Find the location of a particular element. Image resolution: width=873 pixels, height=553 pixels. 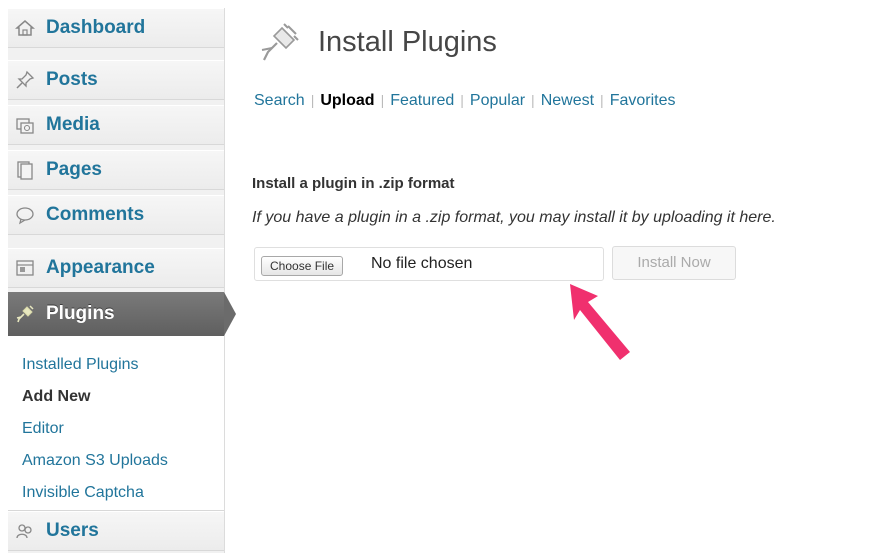

annotation-arrow is located at coordinates (600, 322).